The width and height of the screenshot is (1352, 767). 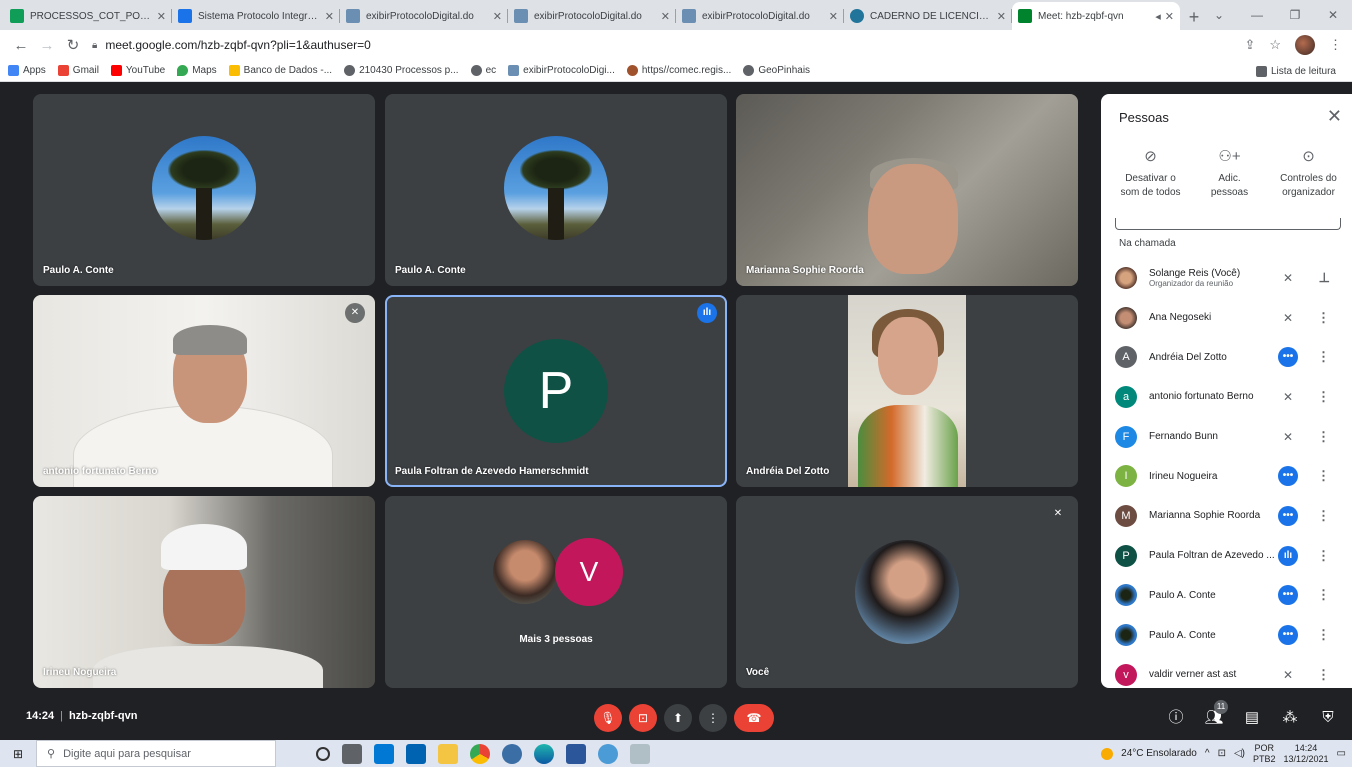 I want to click on bookmark-star-icon: ☆, so click(x=1275, y=45).